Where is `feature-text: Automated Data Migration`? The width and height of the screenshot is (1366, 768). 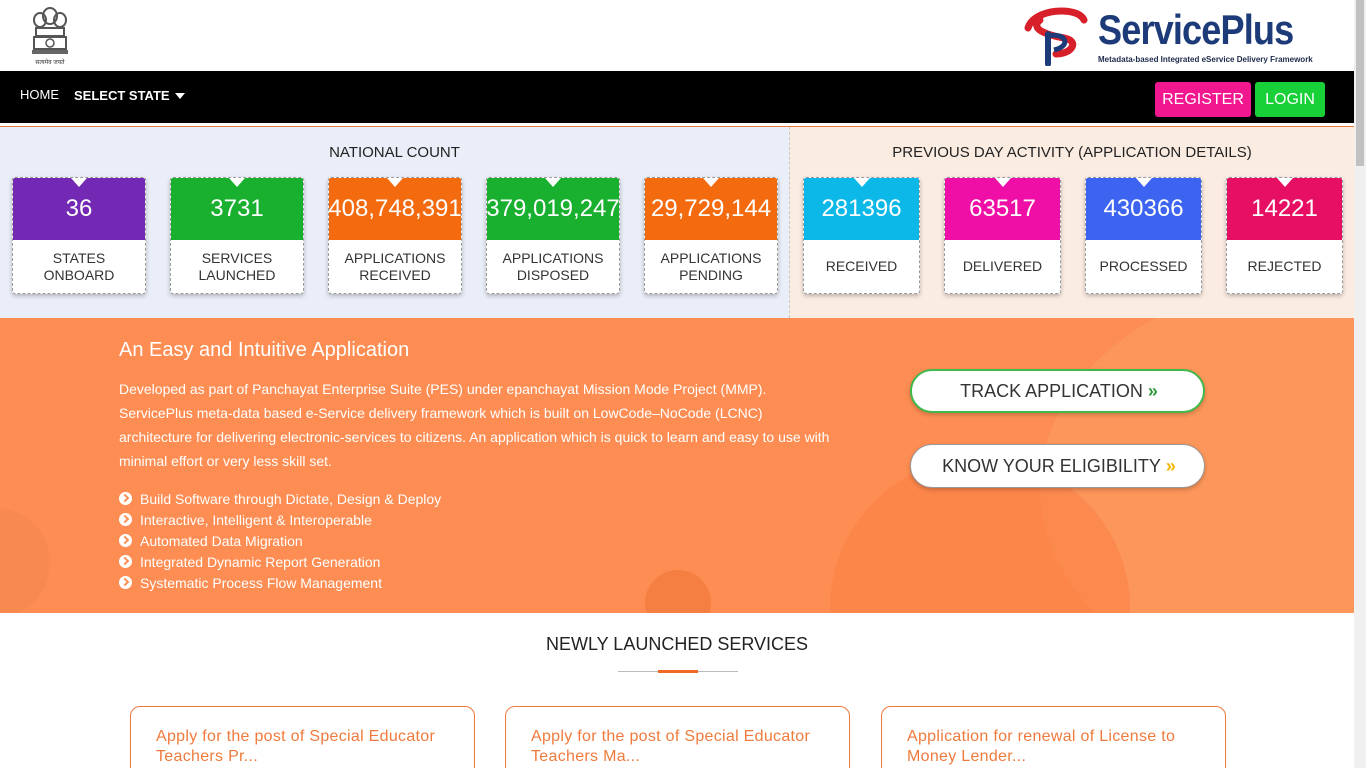
feature-text: Automated Data Migration is located at coordinates (221, 540).